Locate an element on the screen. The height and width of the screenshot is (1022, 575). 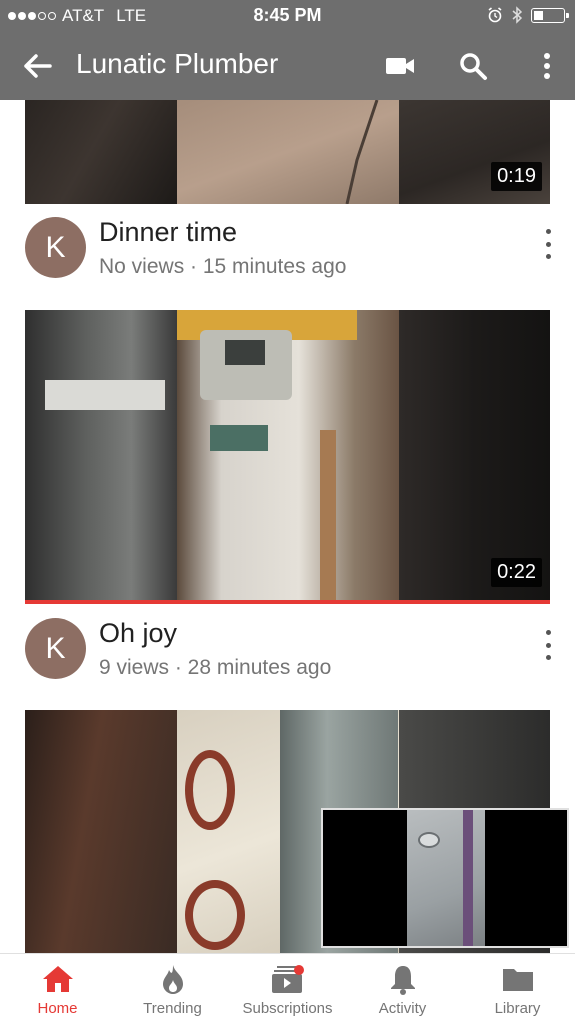
video-title: Dinner time is located at coordinates (168, 232).